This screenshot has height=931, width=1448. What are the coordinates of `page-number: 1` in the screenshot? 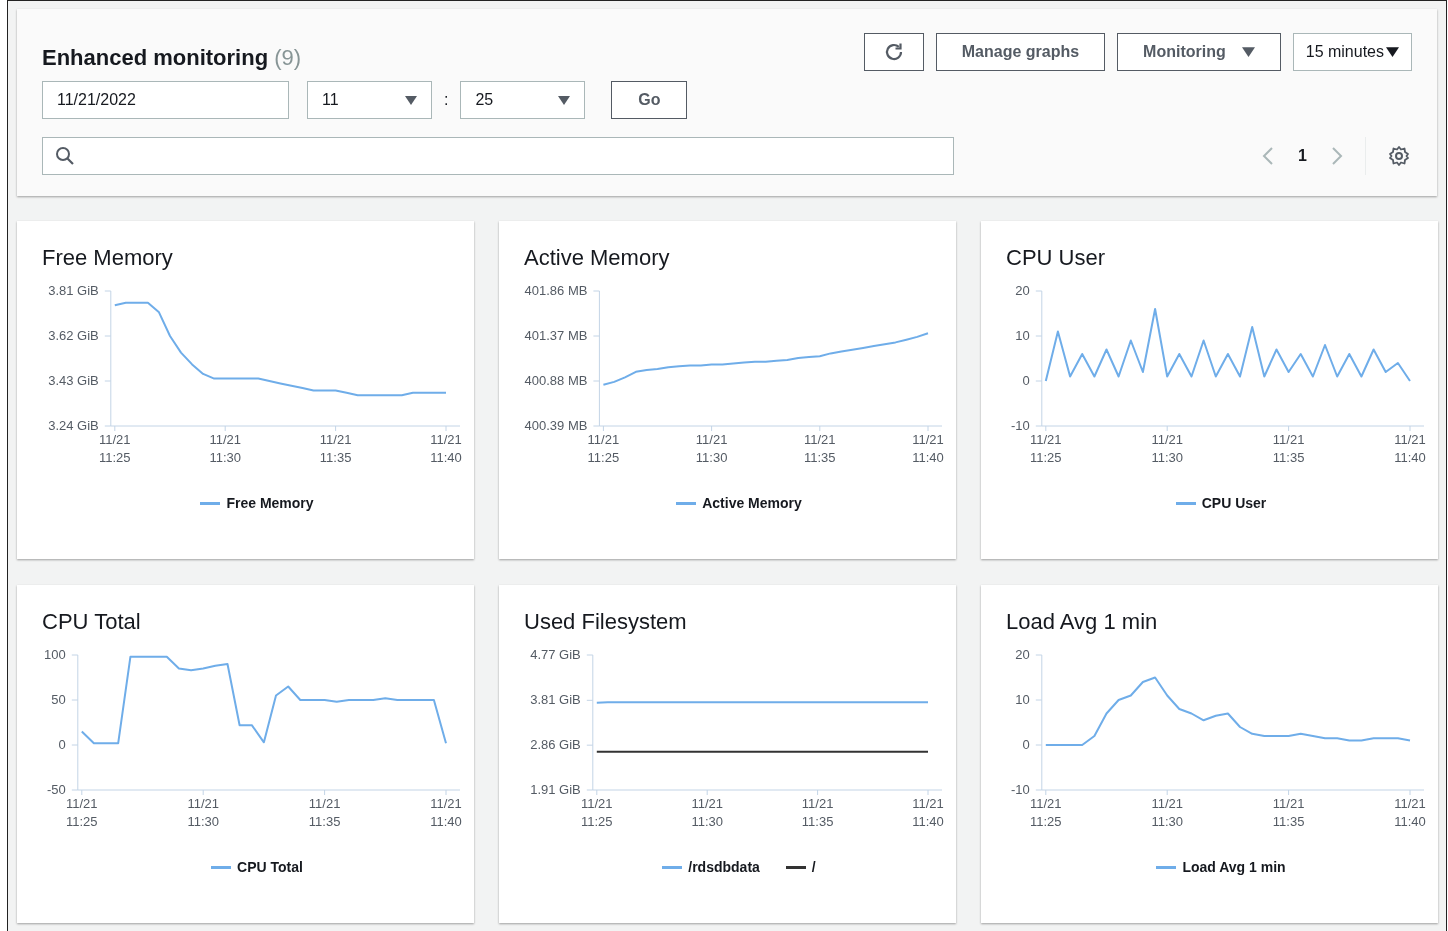 It's located at (1302, 156).